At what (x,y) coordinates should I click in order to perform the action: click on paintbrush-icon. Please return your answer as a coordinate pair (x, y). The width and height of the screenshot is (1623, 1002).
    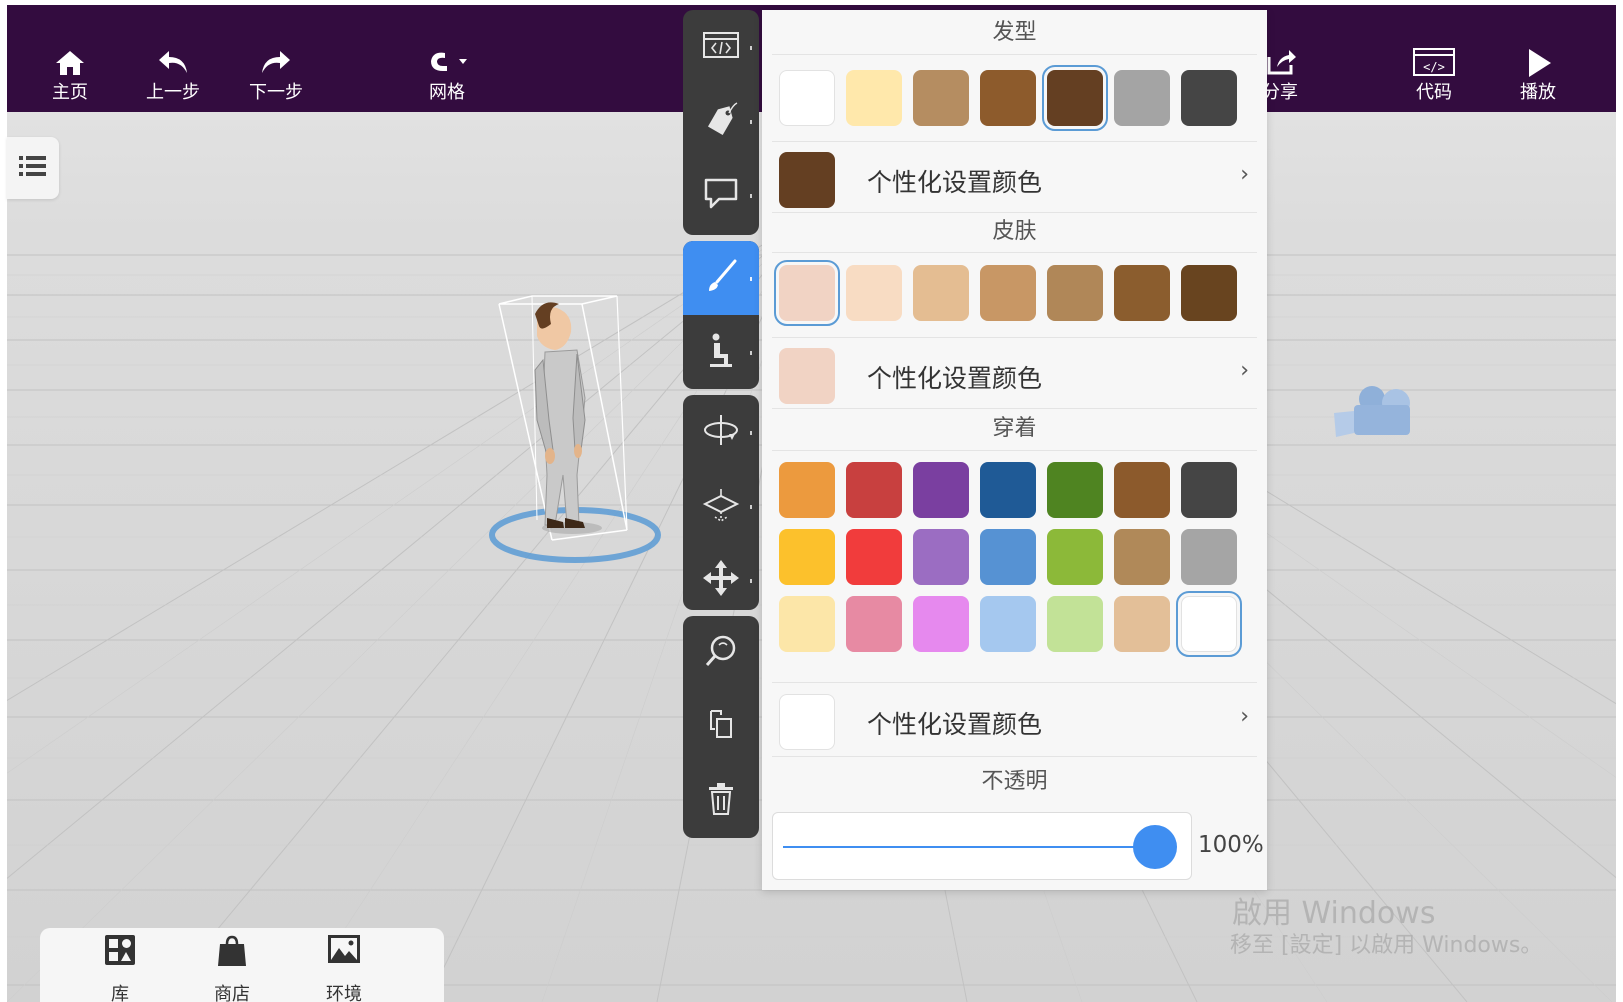
    Looking at the image, I should click on (721, 278).